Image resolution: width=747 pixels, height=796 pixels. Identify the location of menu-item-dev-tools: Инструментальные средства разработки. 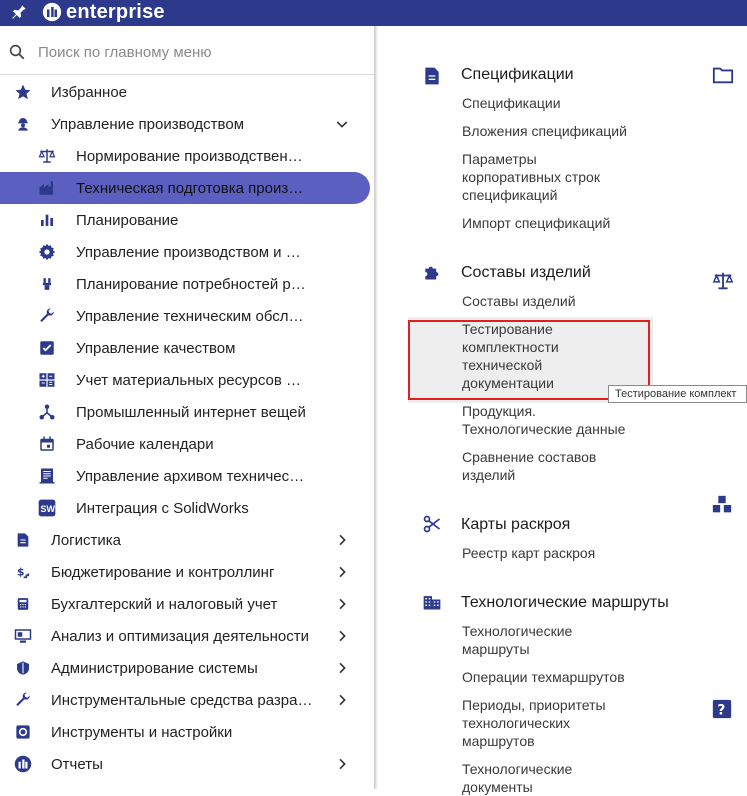
(187, 700).